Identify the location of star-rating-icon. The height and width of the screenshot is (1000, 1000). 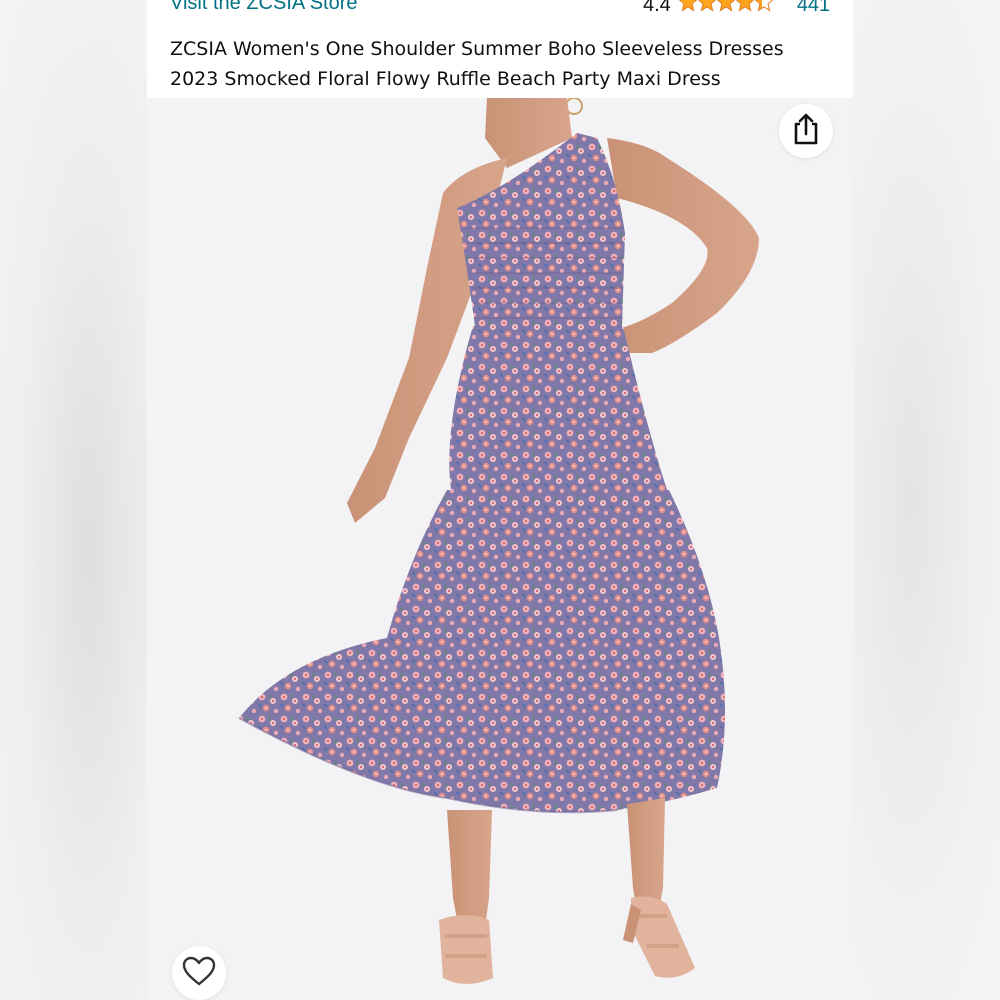
(726, 9).